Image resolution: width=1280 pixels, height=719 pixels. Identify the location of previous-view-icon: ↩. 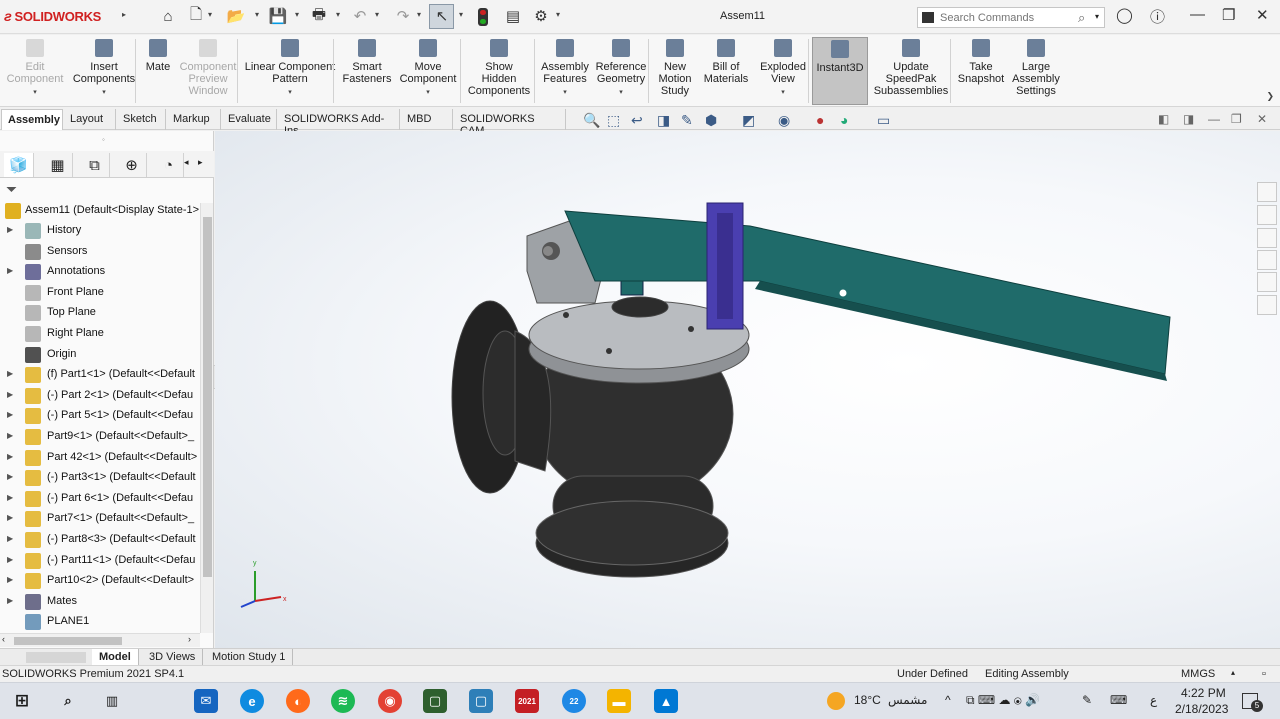
(637, 120).